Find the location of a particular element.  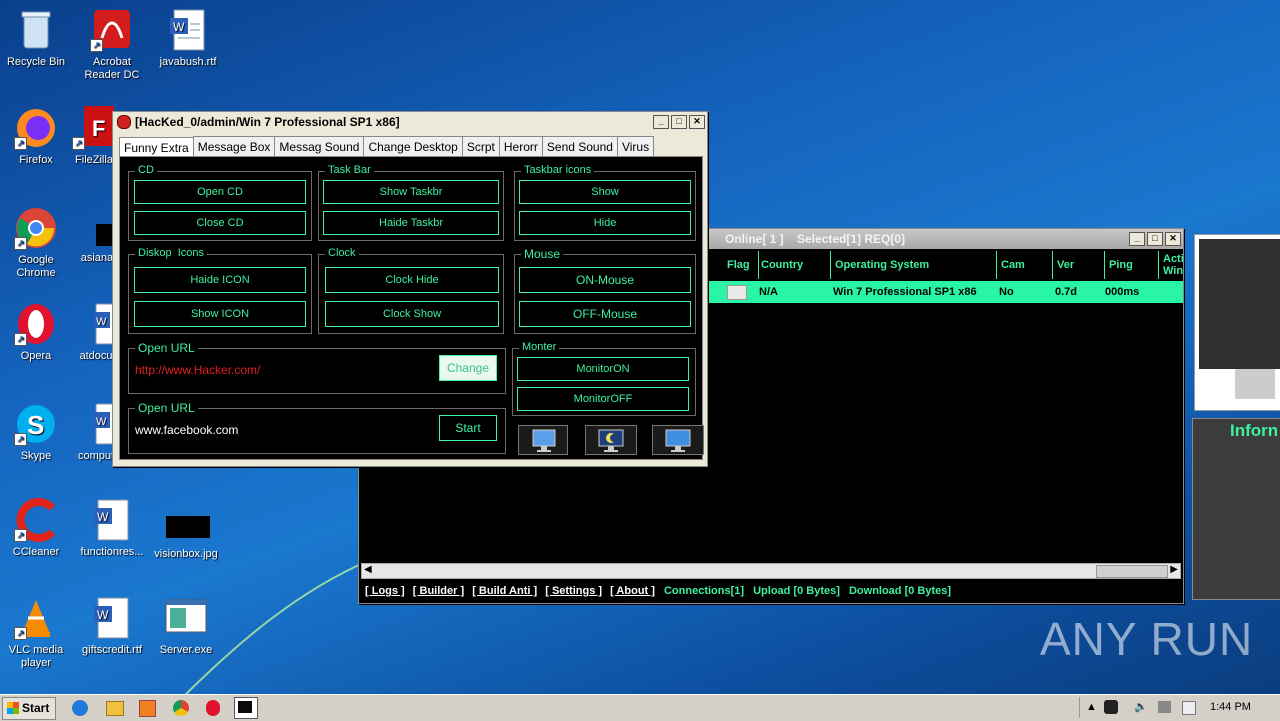

column-cam: Cam is located at coordinates (1025, 265).